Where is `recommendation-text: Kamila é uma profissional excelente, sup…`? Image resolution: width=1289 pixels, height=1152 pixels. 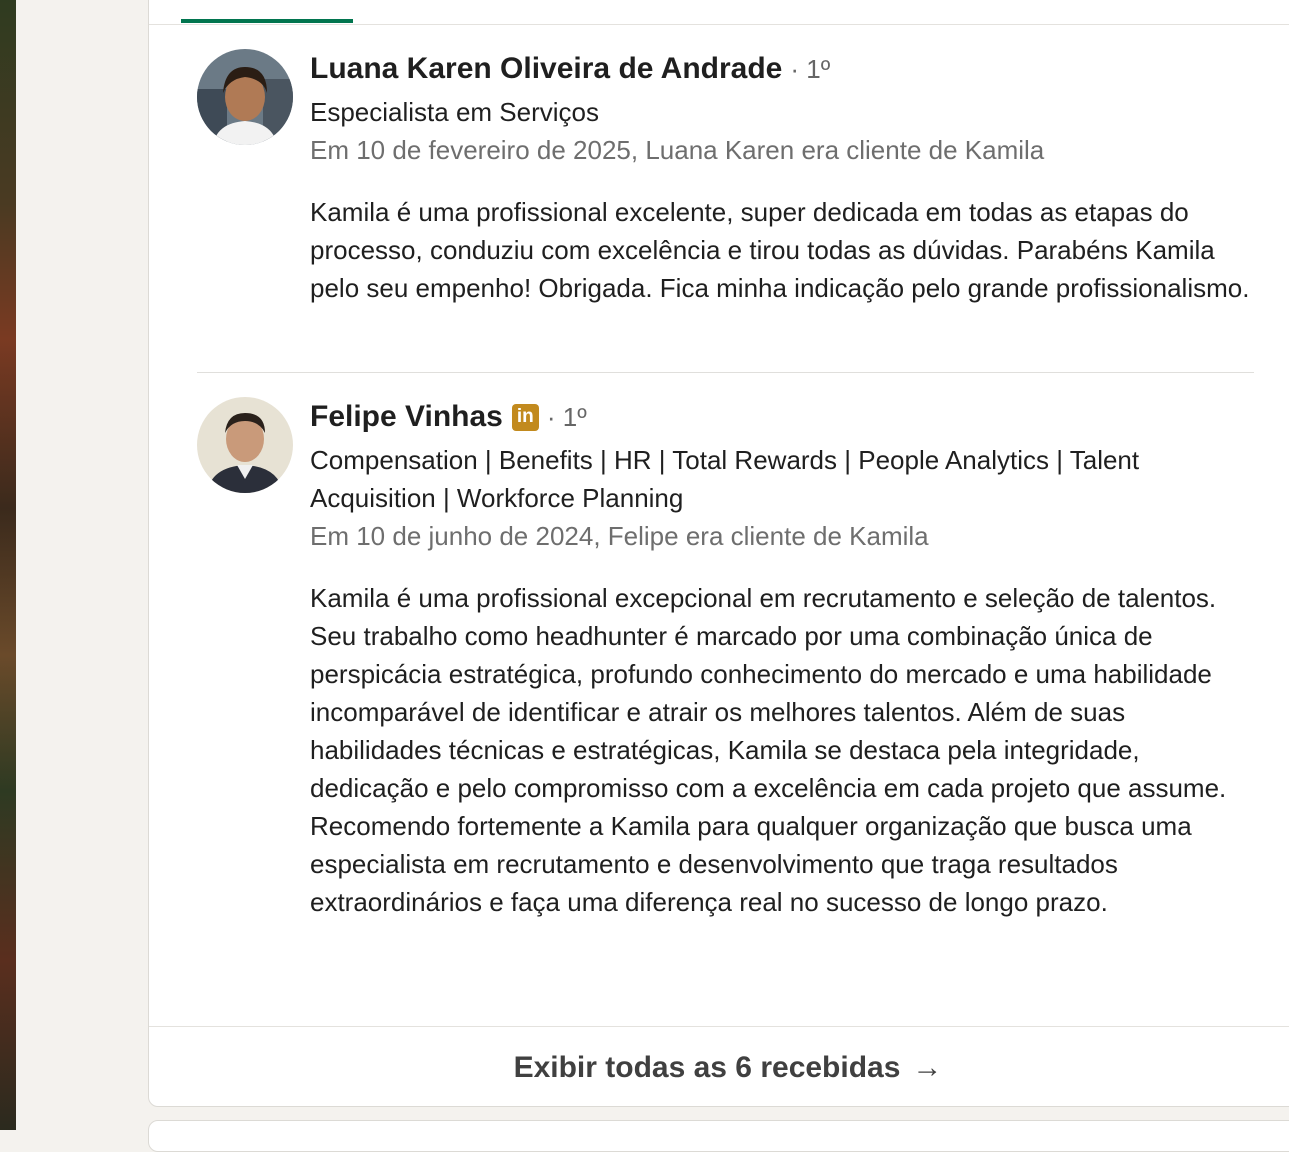 recommendation-text: Kamila é uma profissional excelente, sup… is located at coordinates (780, 250).